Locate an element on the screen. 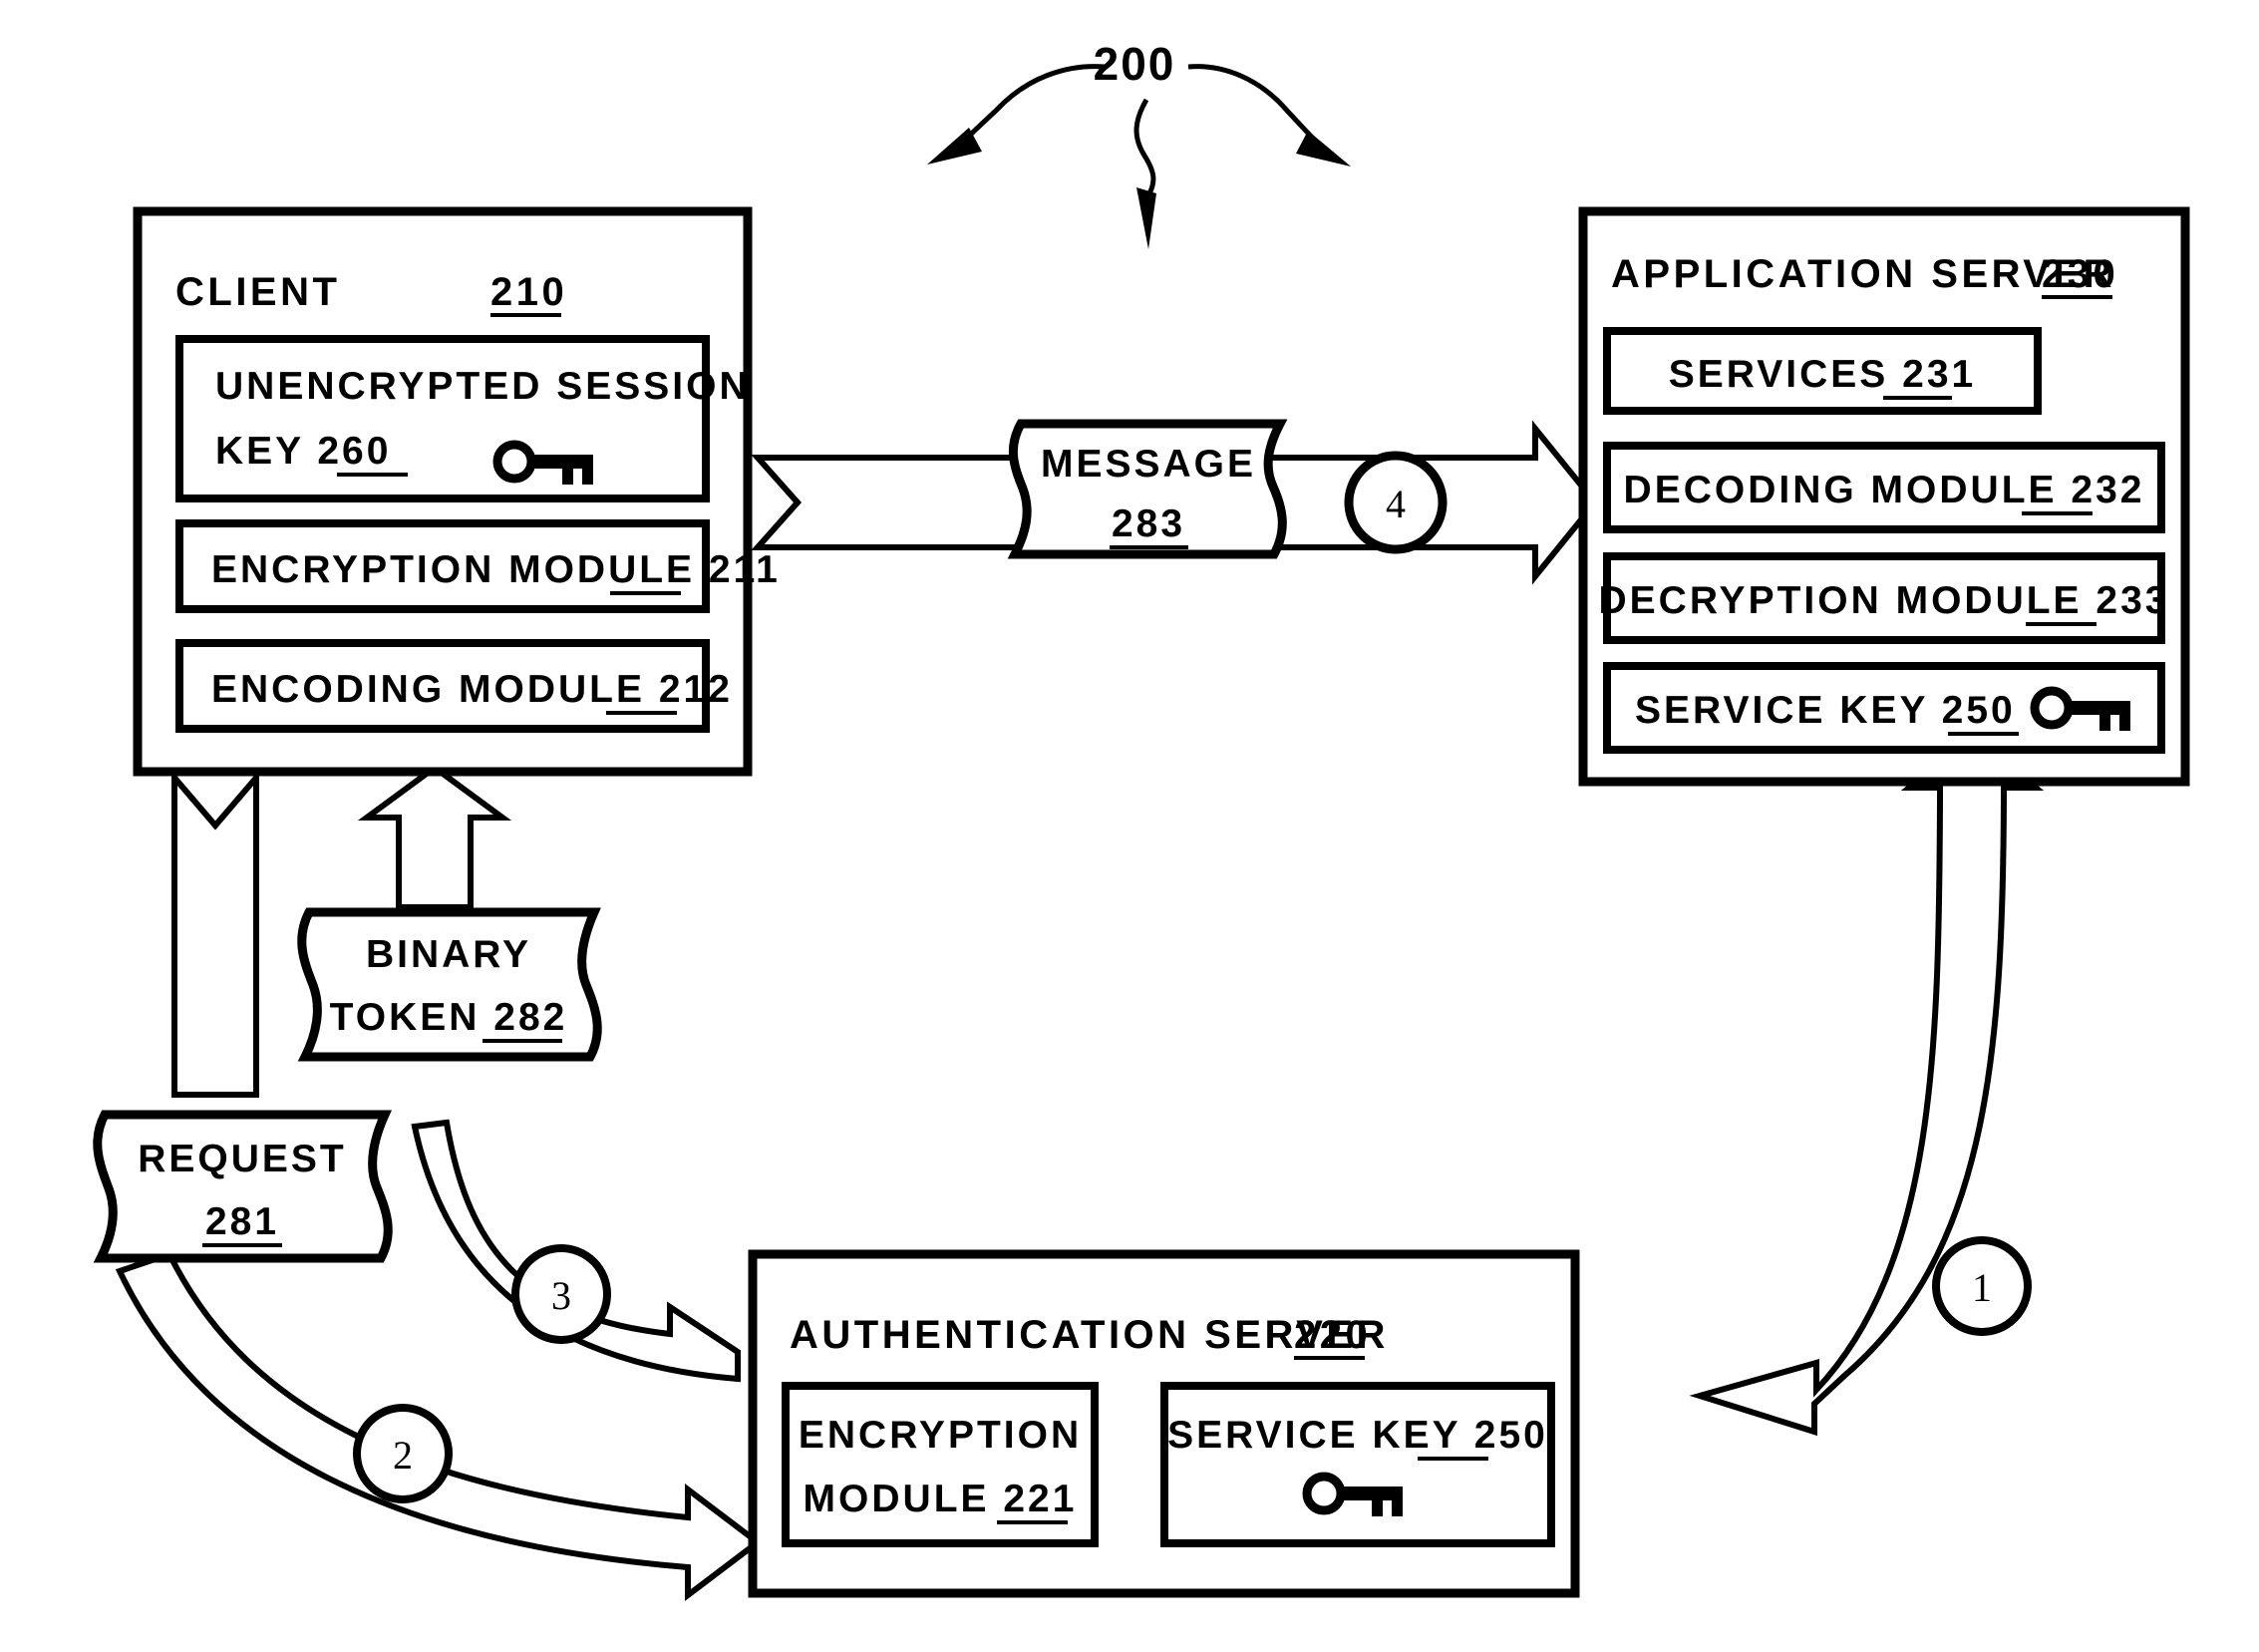  app-item-4-label: SERVICE KEY 250 is located at coordinates (1826, 710).